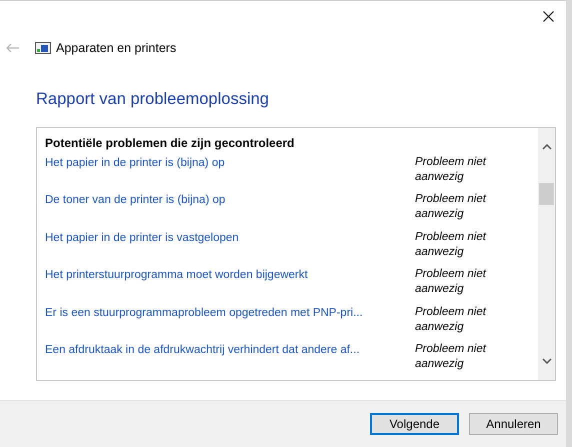 This screenshot has height=447, width=572. Describe the element at coordinates (230, 201) in the screenshot. I see `problem-link: De toner van de printer is (bijna) op` at that location.